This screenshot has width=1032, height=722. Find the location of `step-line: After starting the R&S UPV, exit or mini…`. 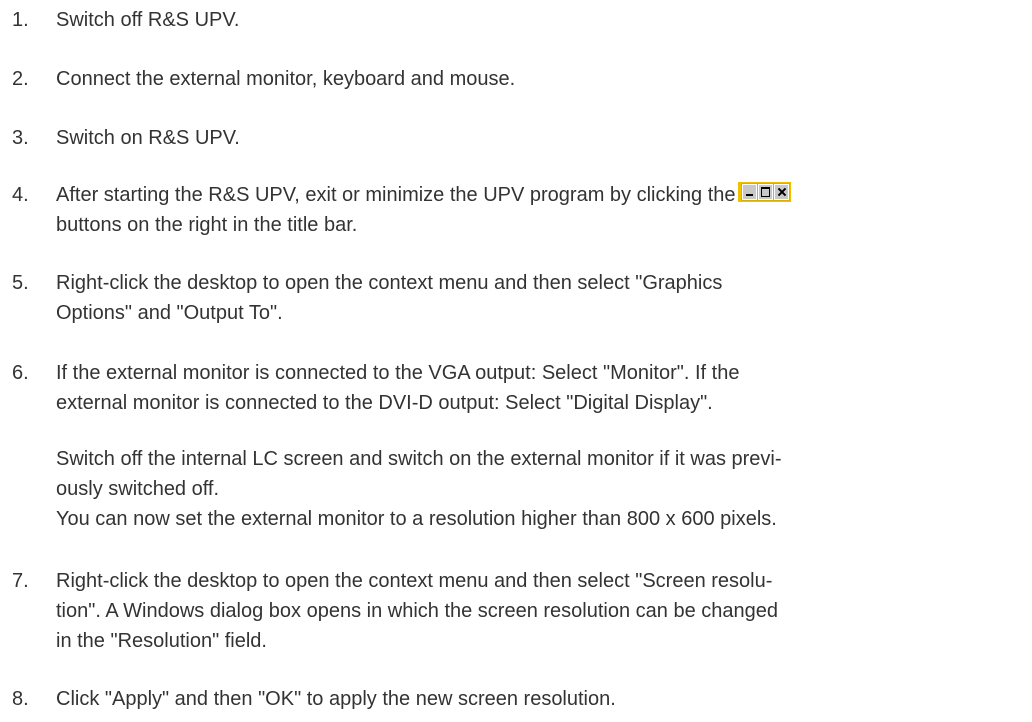

step-line: After starting the R&S UPV, exit or mini… is located at coordinates (544, 195).